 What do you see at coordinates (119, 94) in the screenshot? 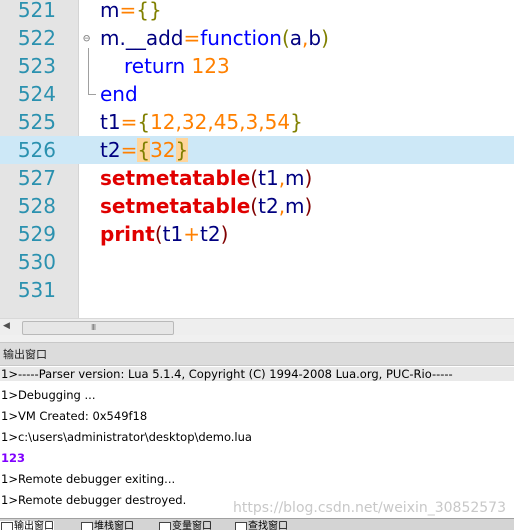
I see `code-text: end` at bounding box center [119, 94].